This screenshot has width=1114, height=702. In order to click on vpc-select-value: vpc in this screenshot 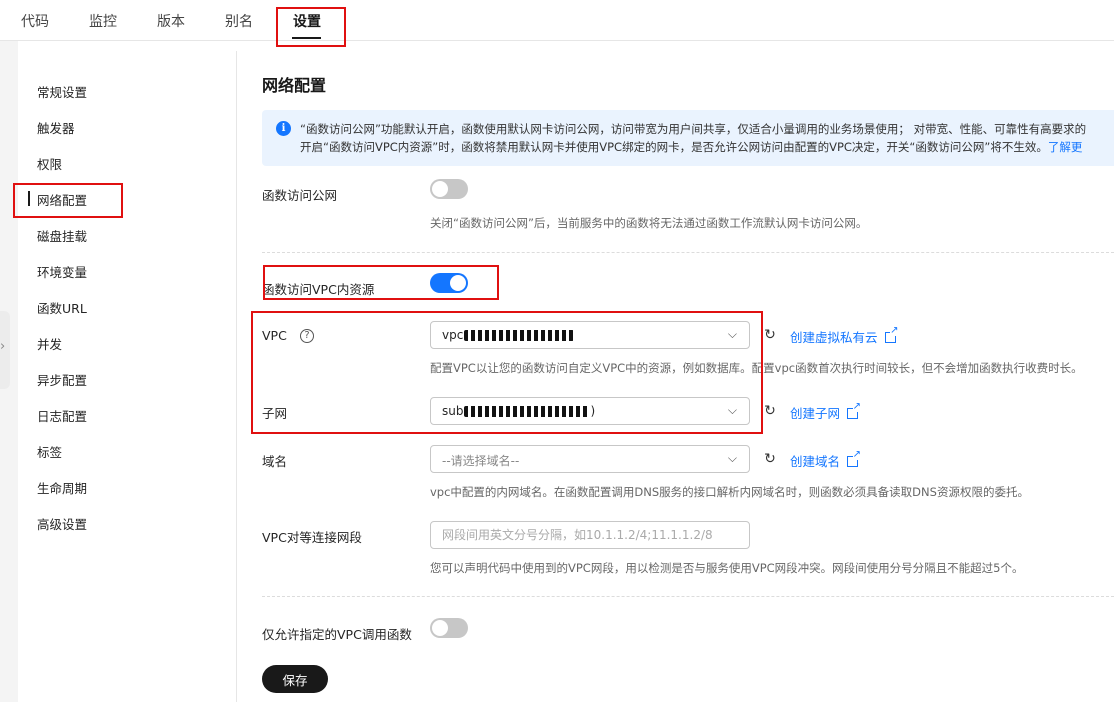, I will do `click(508, 335)`.